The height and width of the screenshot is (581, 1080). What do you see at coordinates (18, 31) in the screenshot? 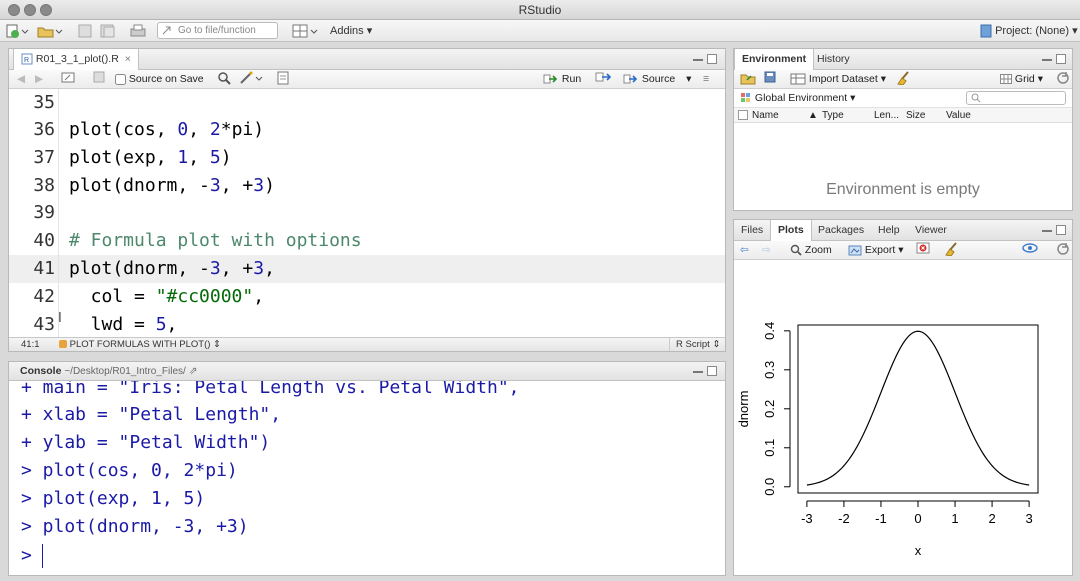
I see `new-file-icon` at bounding box center [18, 31].